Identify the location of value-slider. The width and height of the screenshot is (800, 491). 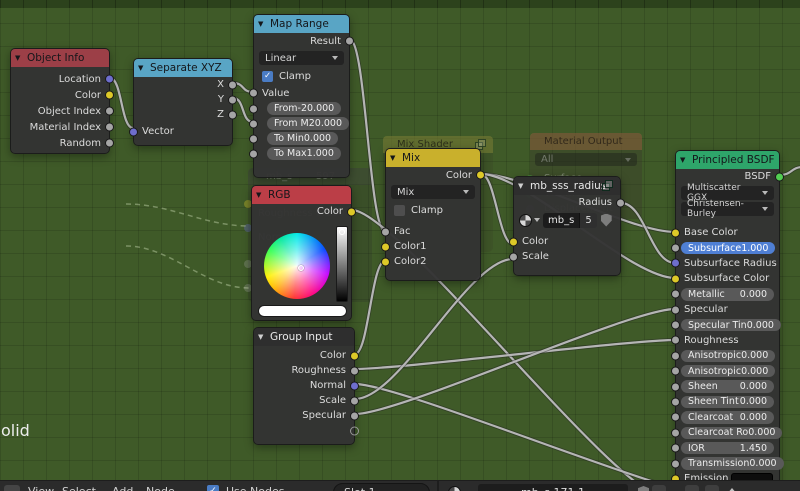
(342, 264).